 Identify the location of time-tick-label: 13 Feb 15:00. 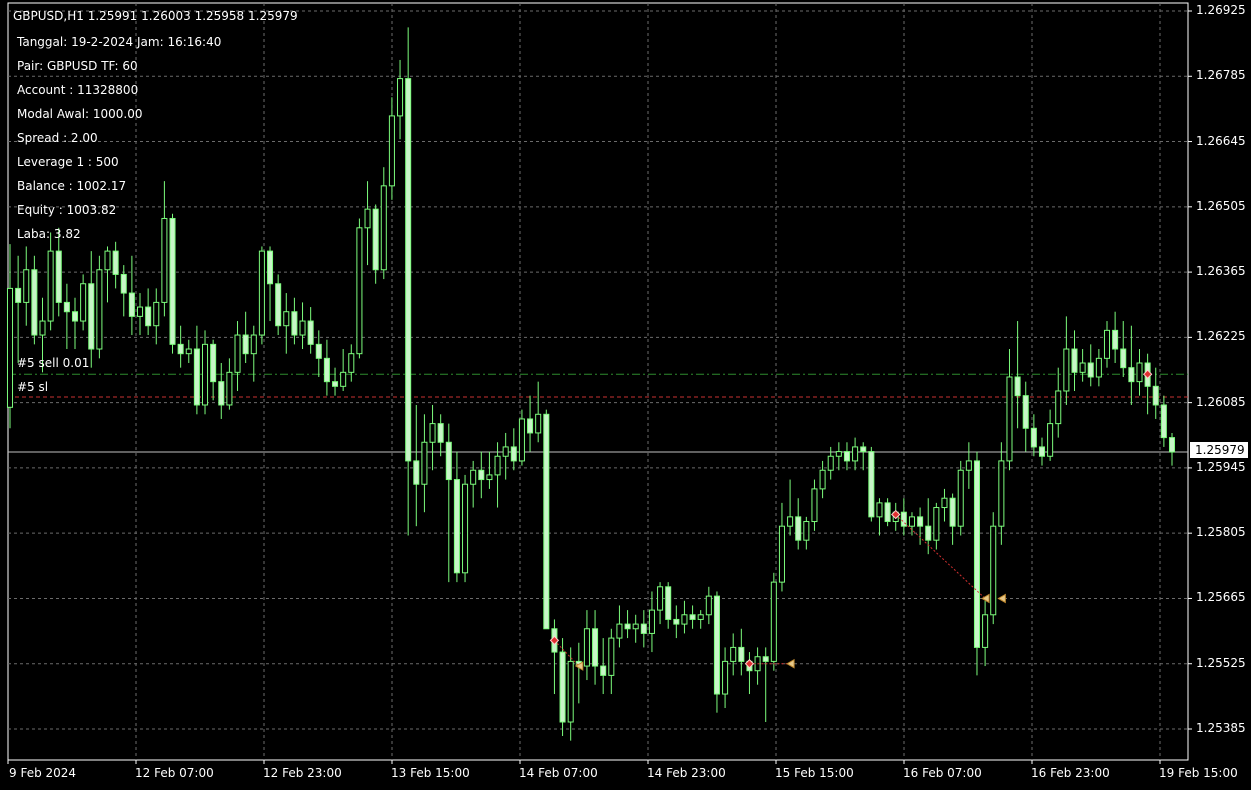
(430, 773).